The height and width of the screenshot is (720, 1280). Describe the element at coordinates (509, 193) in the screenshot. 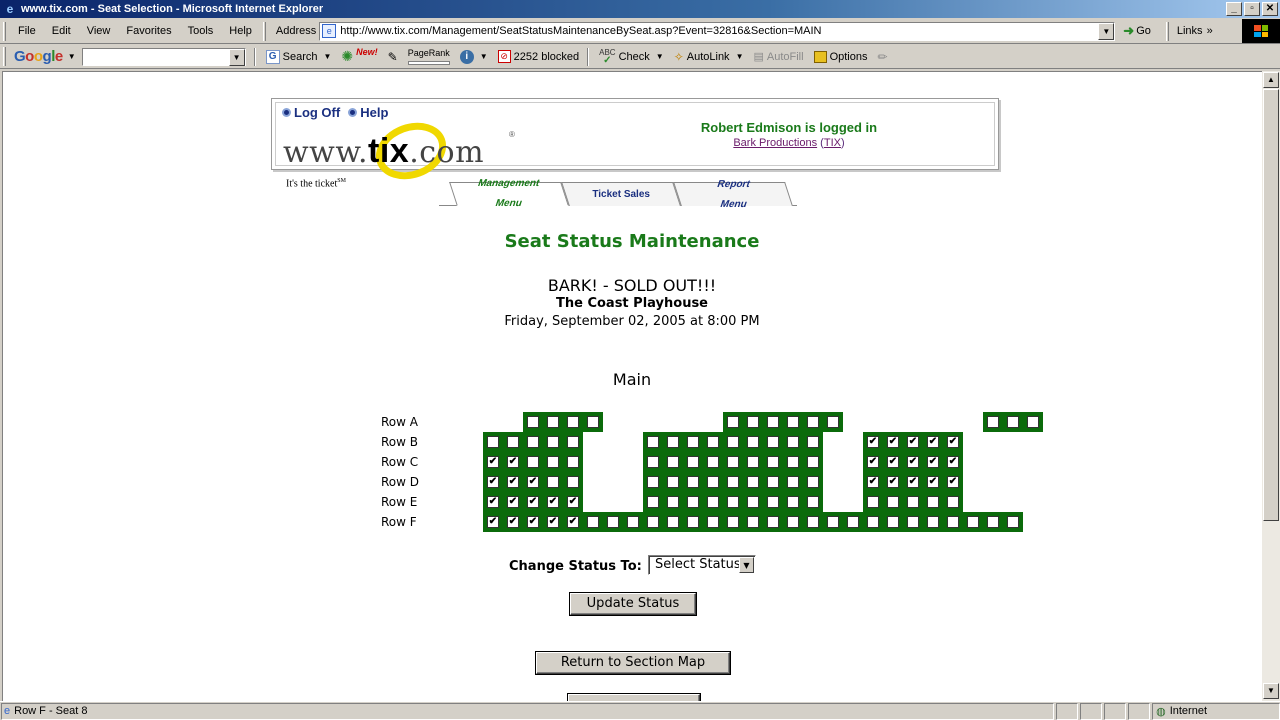

I see `tab-management-menu: Management Menu` at that location.